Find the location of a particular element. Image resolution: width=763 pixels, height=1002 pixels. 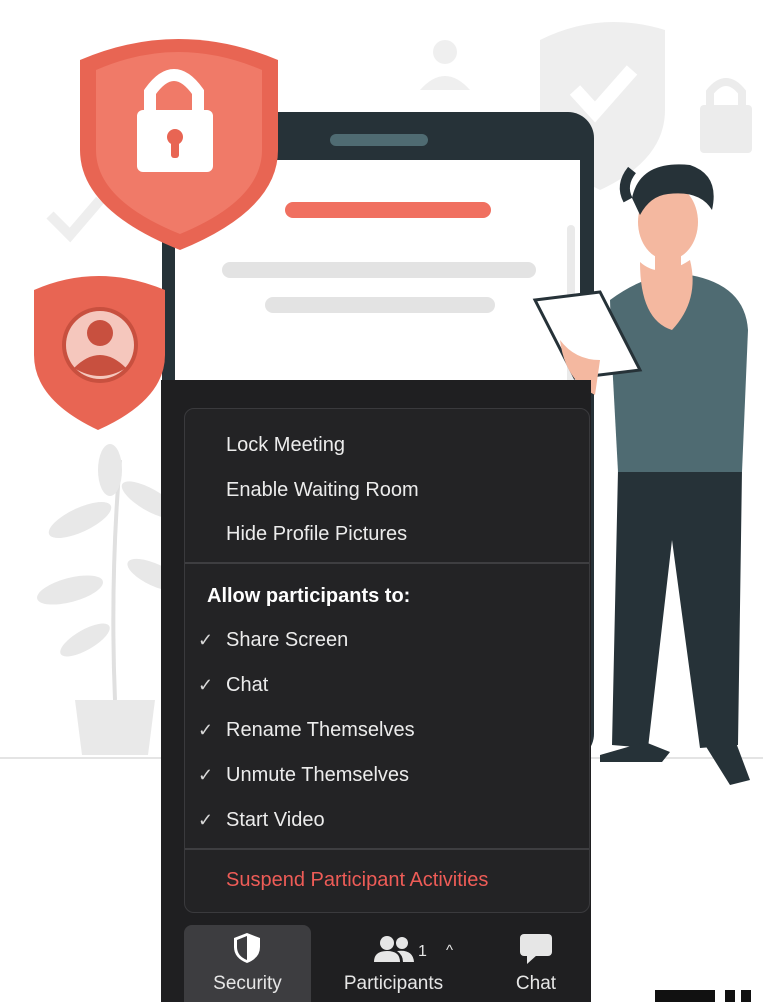

participants-label: Participants is located at coordinates (393, 983).